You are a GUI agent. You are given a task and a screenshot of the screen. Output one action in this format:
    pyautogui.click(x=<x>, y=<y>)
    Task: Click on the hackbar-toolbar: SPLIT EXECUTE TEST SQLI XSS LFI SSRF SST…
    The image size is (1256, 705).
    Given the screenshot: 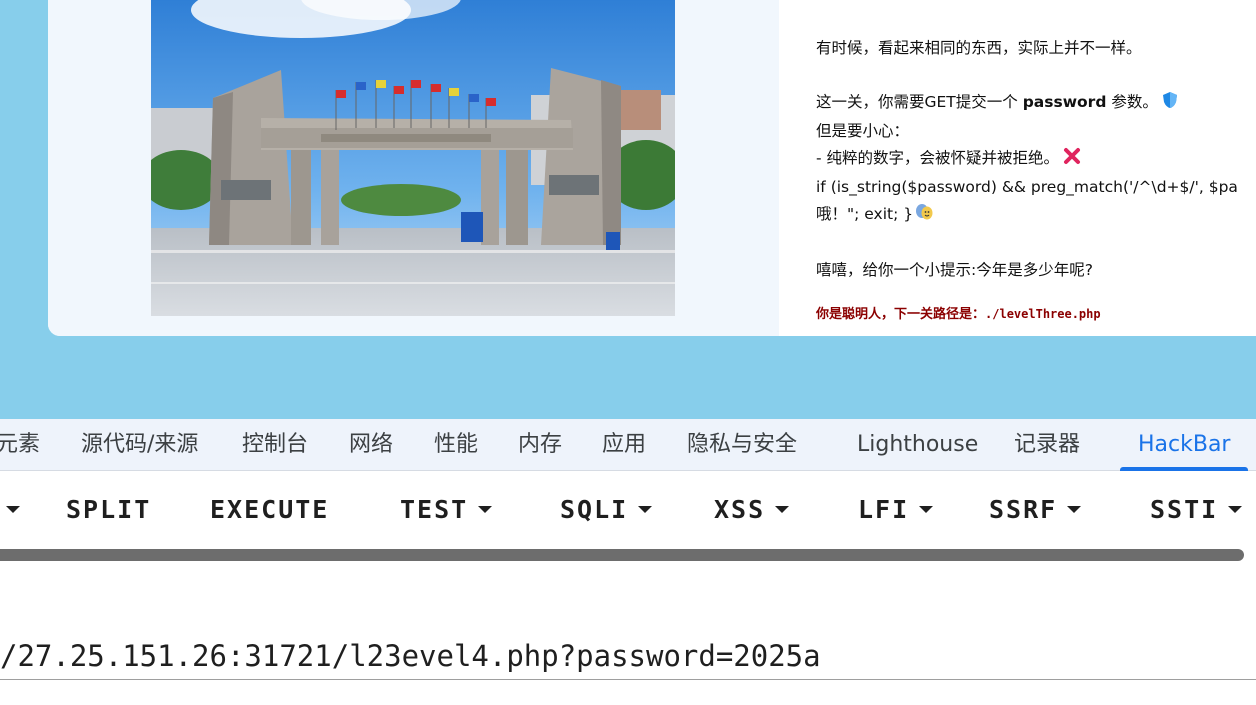 What is the action you would take?
    pyautogui.click(x=628, y=511)
    